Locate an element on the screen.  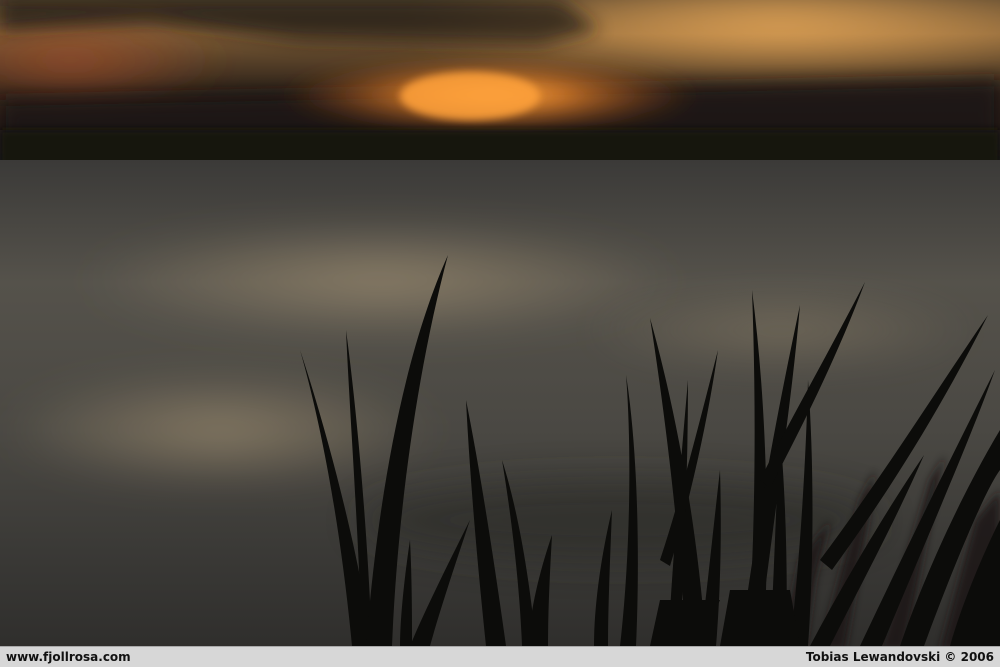
website-link: www.fjollrosa.com is located at coordinates (68, 657).